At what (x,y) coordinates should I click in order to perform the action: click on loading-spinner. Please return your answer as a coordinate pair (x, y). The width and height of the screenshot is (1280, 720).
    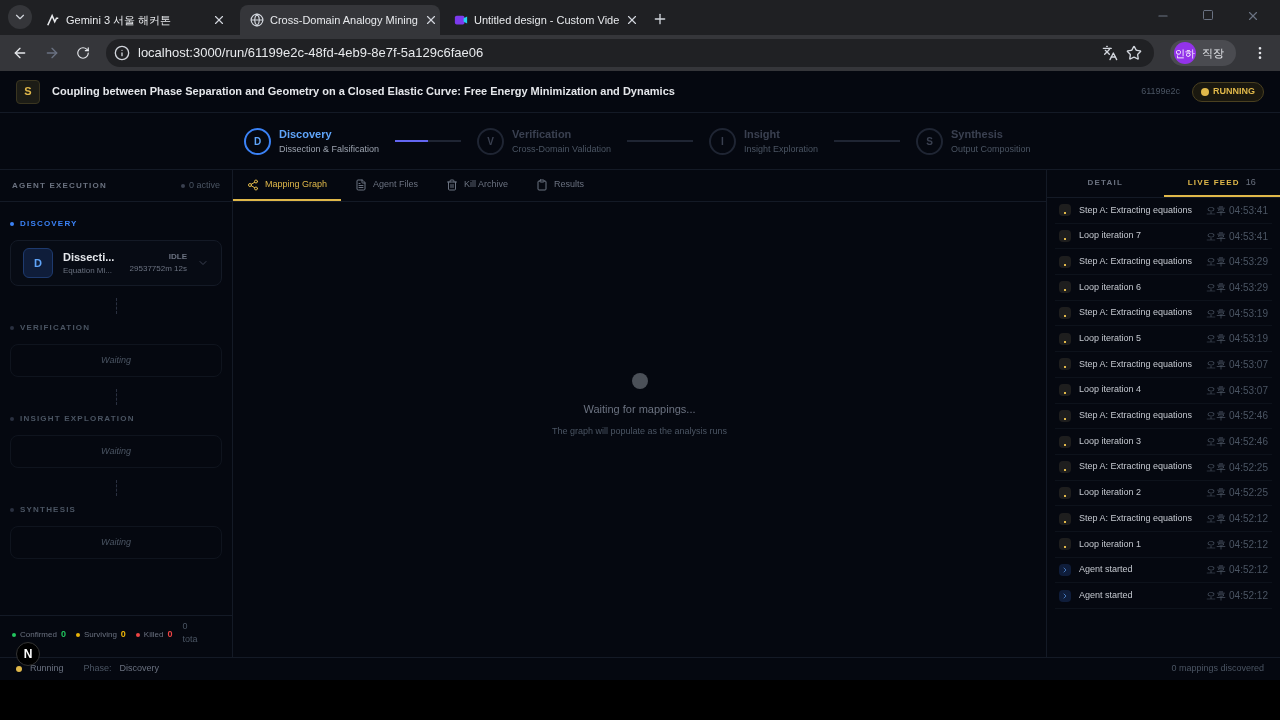
    Looking at the image, I should click on (639, 380).